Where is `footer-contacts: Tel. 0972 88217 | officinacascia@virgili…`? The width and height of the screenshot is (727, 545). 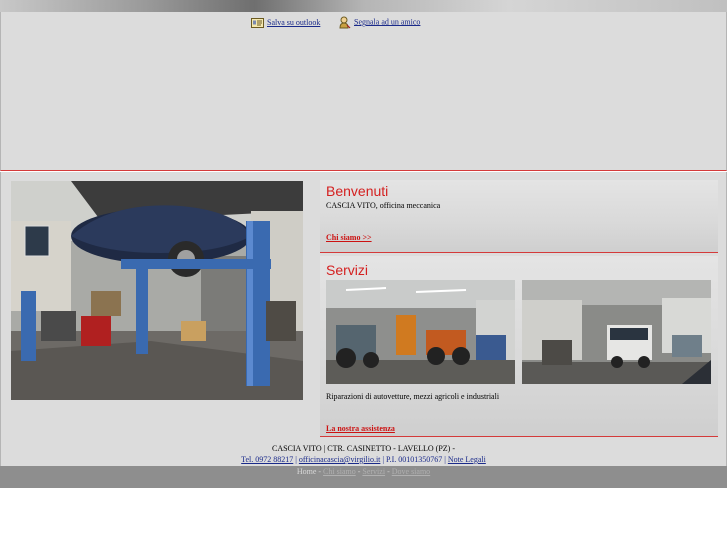
footer-contacts: Tel. 0972 88217 | officinacascia@virgili… is located at coordinates (363, 459).